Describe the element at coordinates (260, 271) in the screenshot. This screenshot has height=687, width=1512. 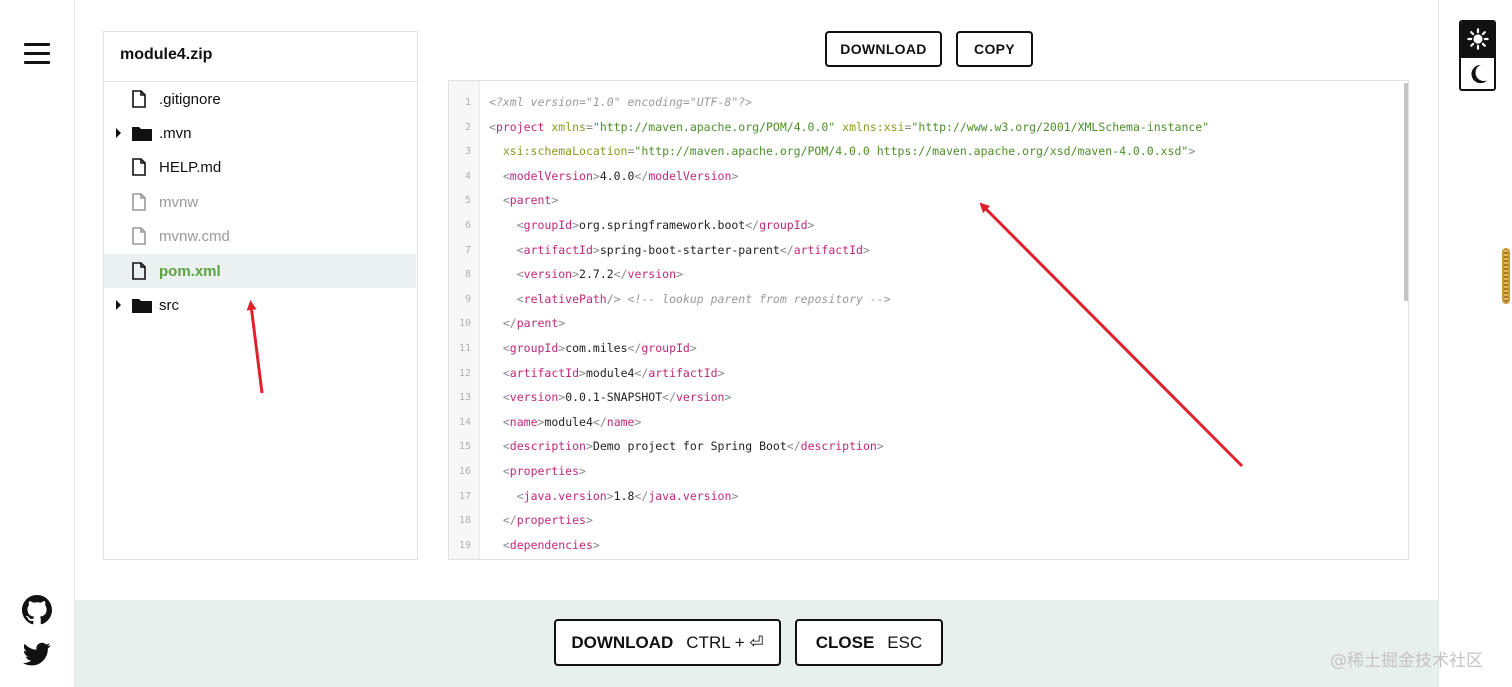
I see `tree-item-pom-xml: pom.xml` at that location.